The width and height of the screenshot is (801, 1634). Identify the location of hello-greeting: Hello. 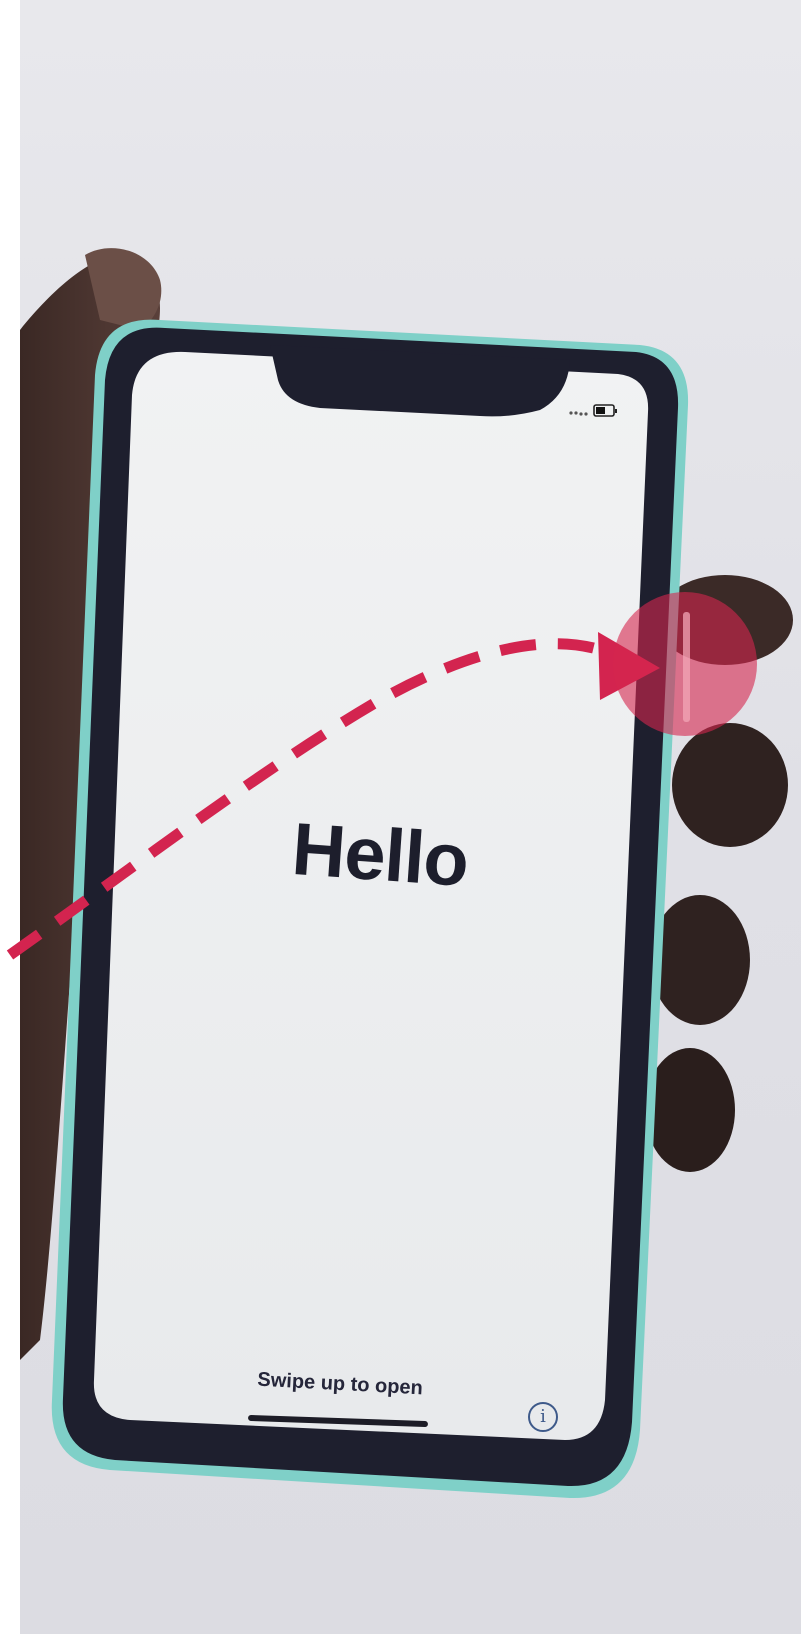
(380, 854).